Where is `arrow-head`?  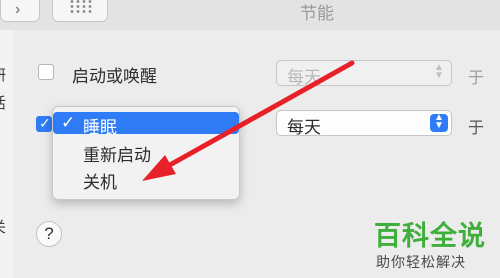
arrow-head is located at coordinates (159, 168).